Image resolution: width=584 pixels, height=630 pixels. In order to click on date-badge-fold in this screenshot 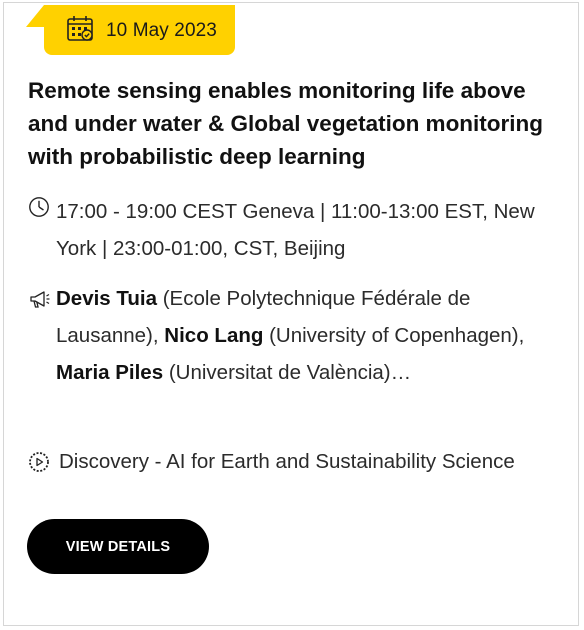, I will do `click(35, 16)`.